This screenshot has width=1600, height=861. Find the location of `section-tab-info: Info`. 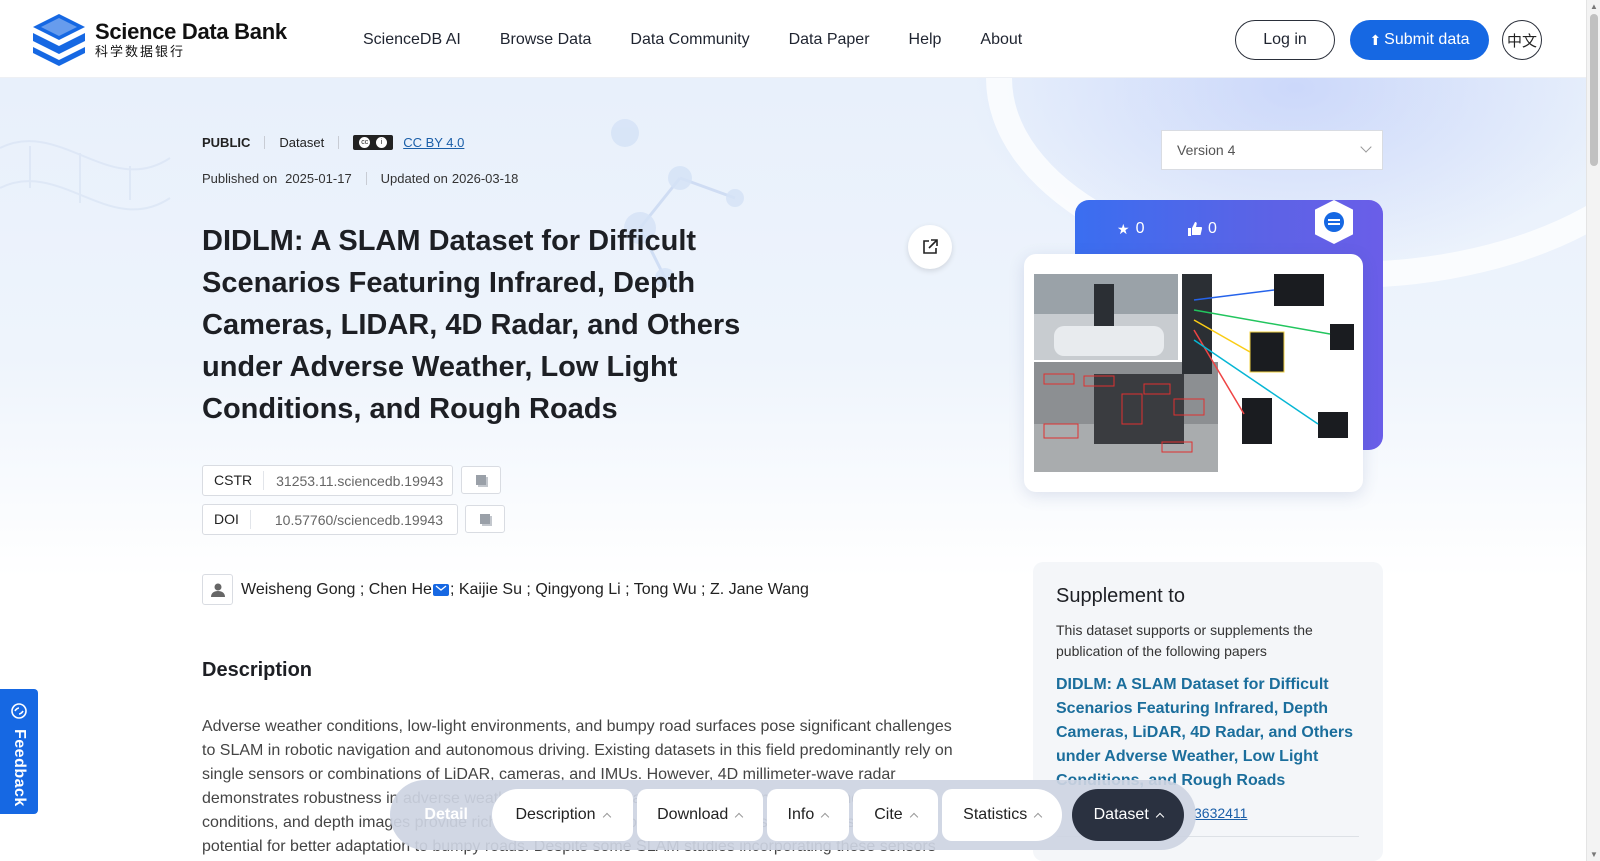

section-tab-info: Info is located at coordinates (807, 815).